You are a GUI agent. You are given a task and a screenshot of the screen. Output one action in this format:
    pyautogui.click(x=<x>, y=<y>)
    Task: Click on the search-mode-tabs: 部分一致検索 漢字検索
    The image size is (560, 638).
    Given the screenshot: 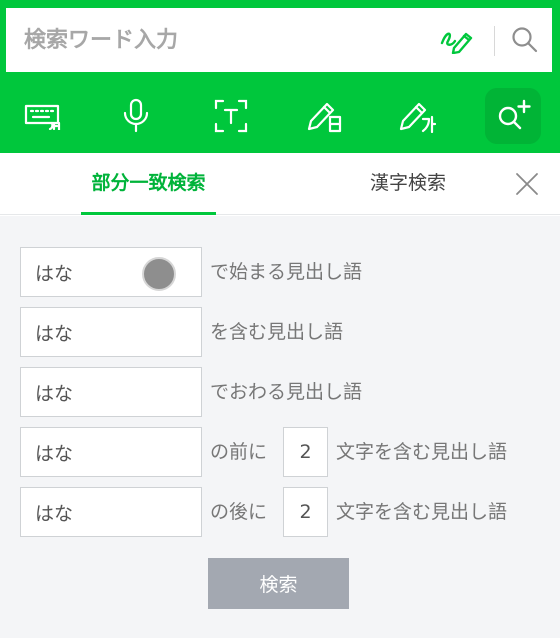 What is the action you would take?
    pyautogui.click(x=280, y=184)
    